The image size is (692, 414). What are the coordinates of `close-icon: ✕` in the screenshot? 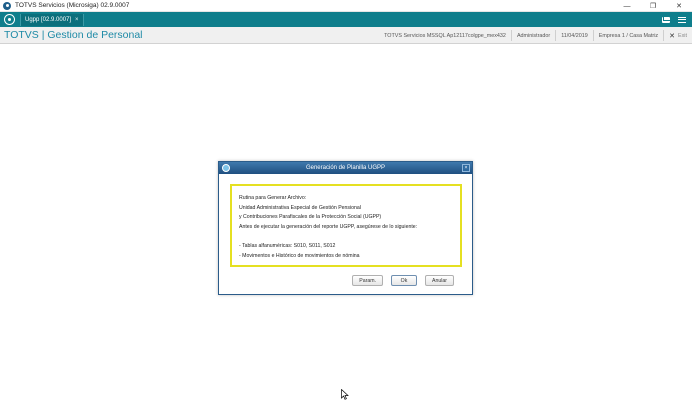 It's located at (679, 6).